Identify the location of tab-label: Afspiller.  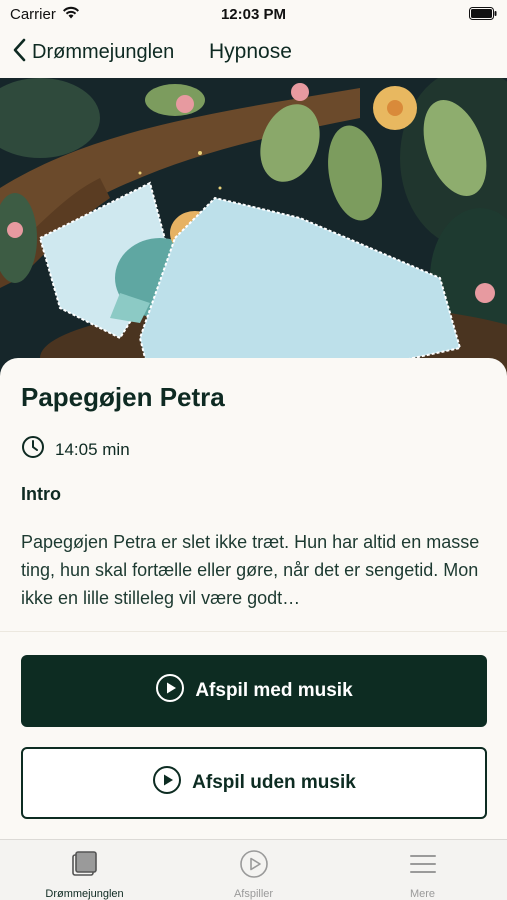
(253, 894).